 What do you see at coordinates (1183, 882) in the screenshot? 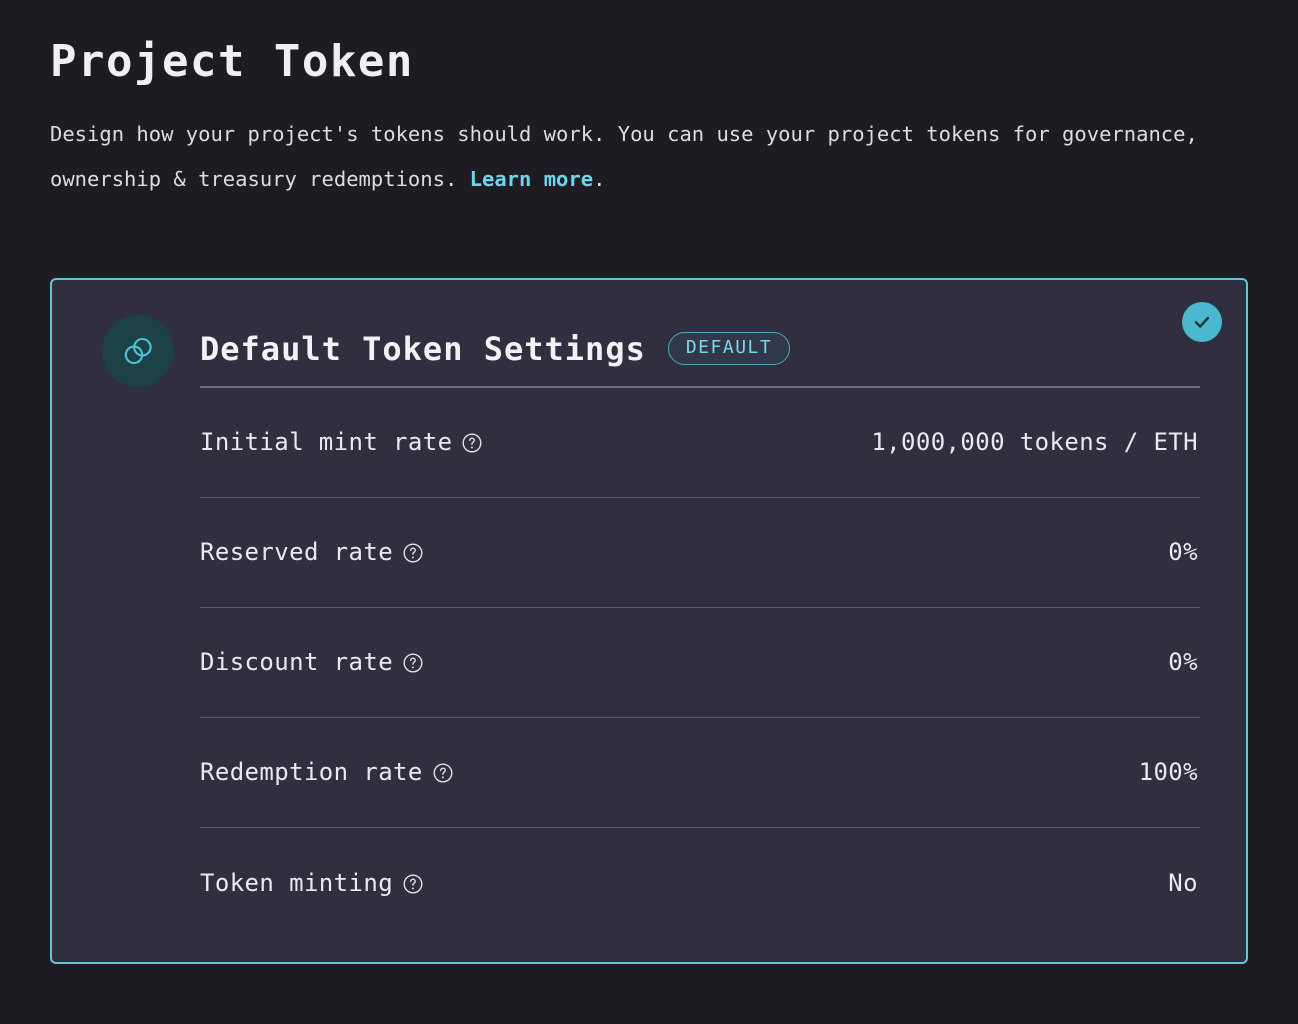
I see `row-value: No` at bounding box center [1183, 882].